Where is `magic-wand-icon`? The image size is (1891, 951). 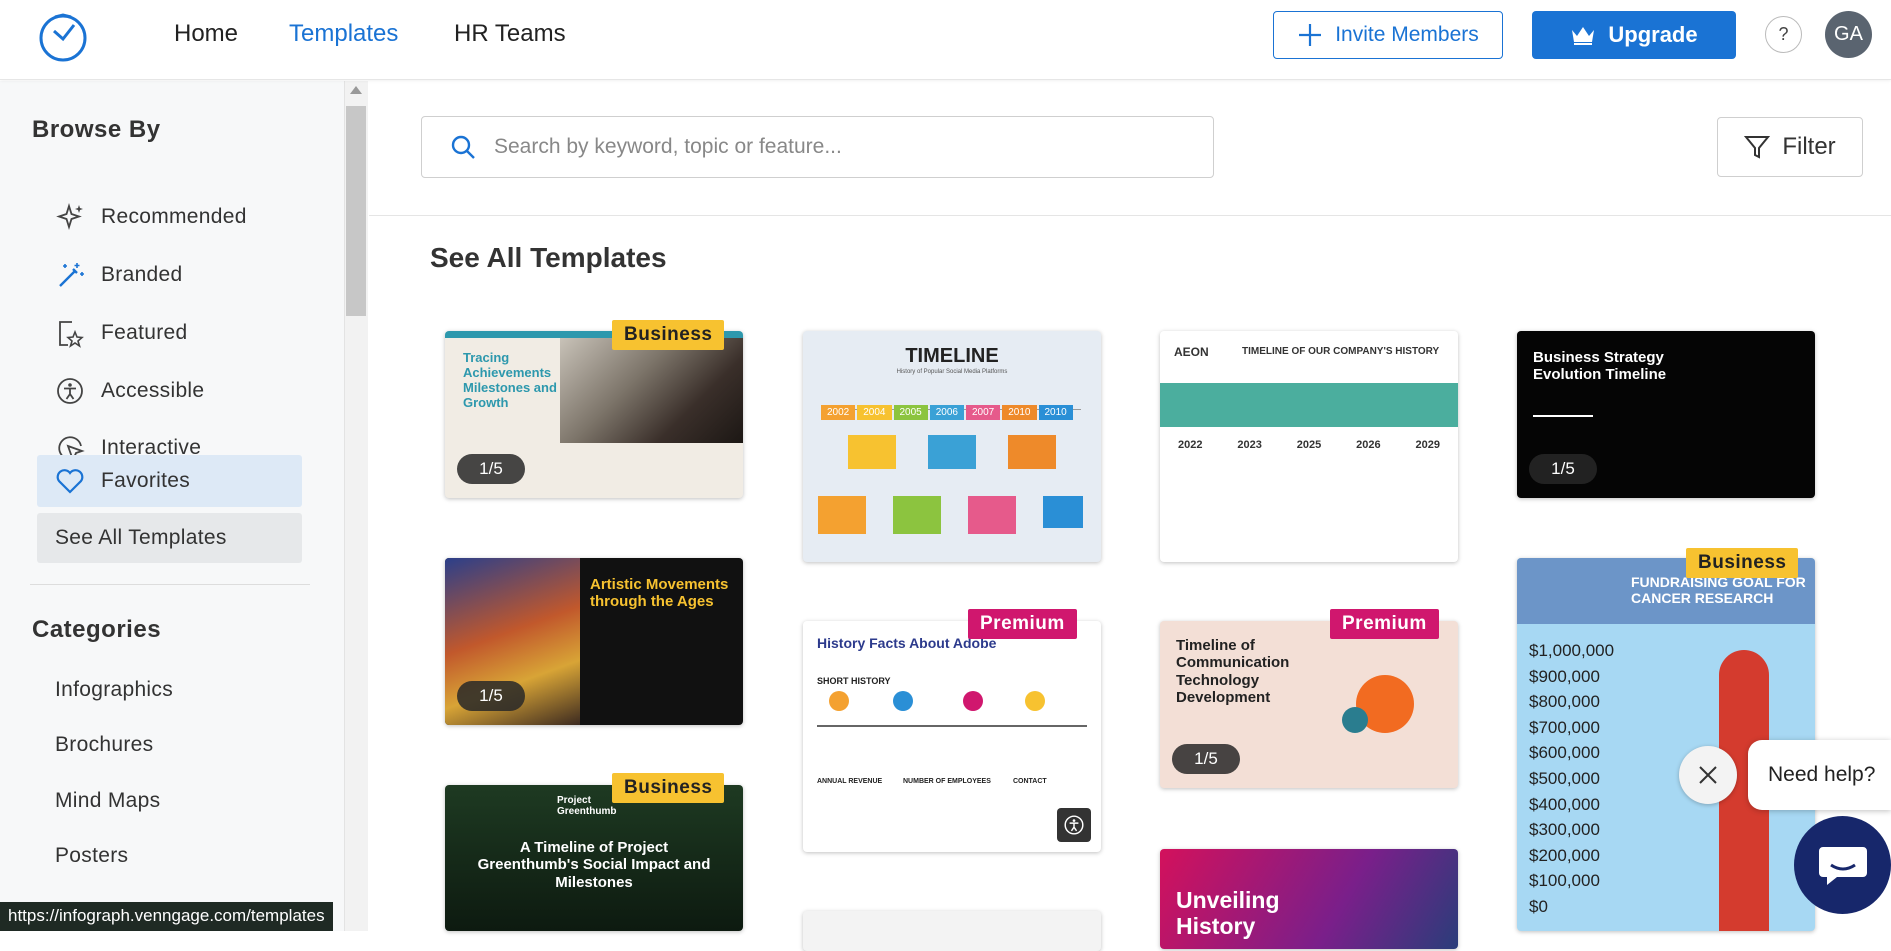
magic-wand-icon is located at coordinates (71, 275).